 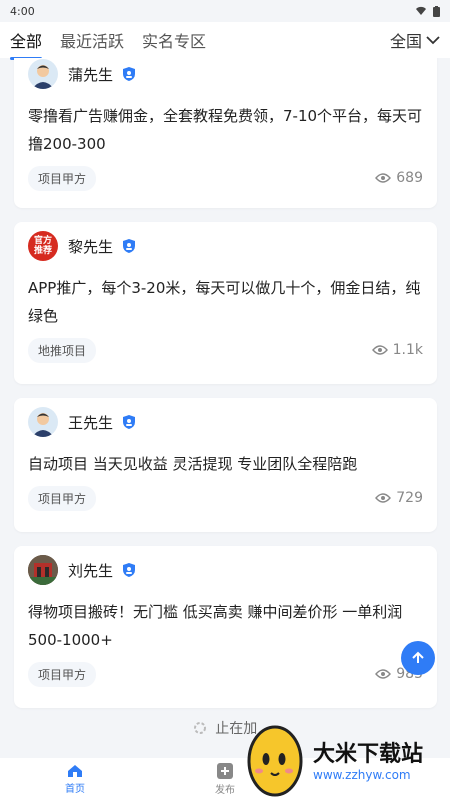 What do you see at coordinates (407, 350) in the screenshot?
I see `view-count-value: 1.1k` at bounding box center [407, 350].